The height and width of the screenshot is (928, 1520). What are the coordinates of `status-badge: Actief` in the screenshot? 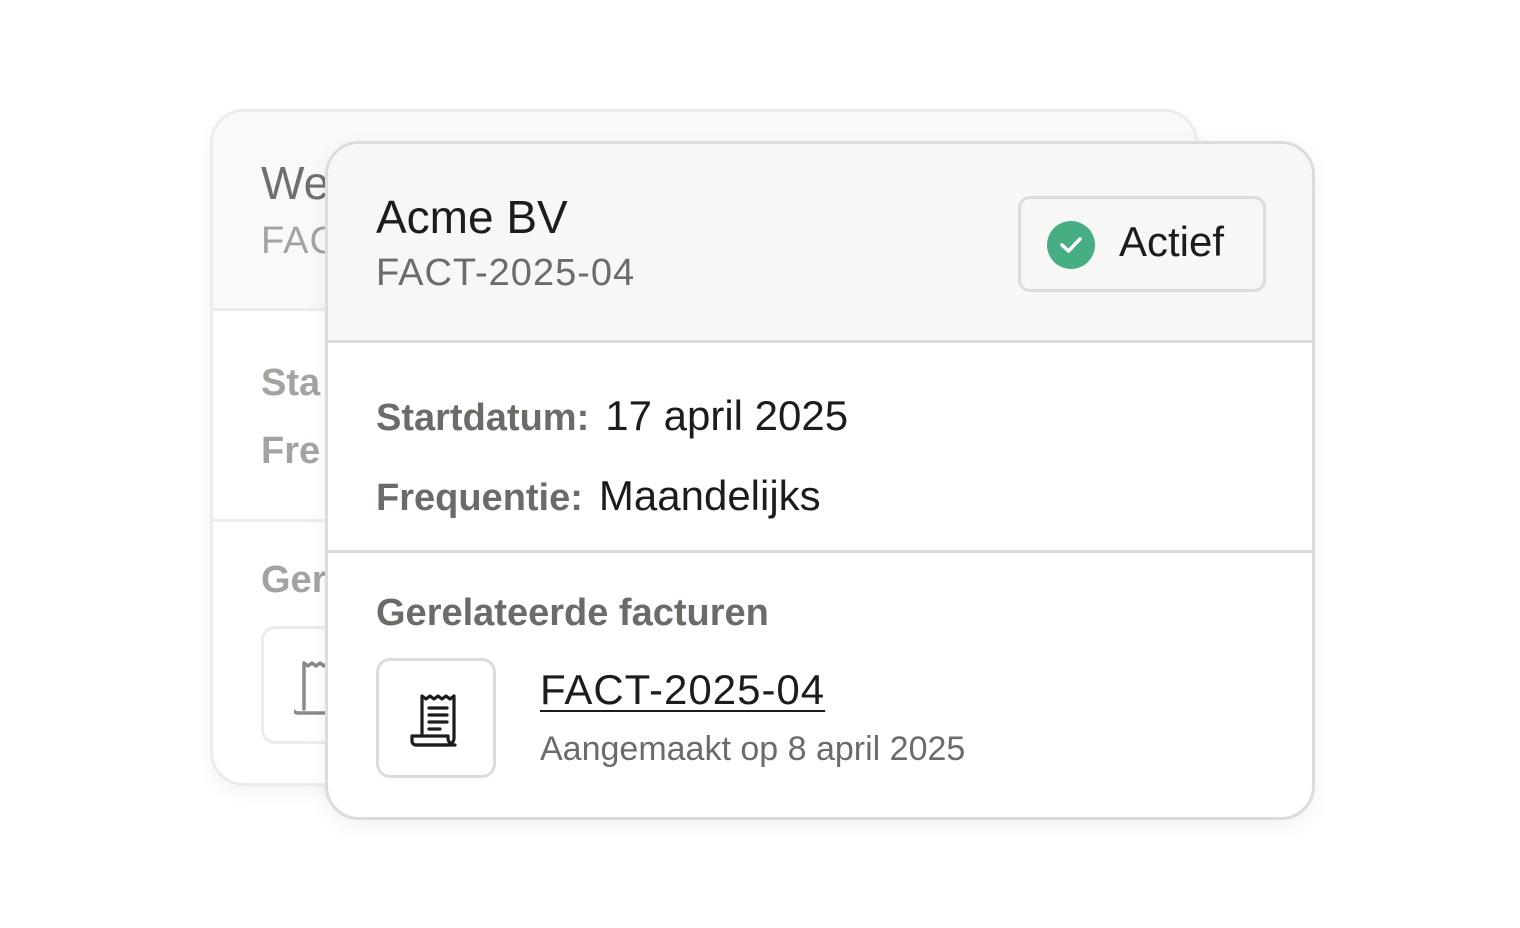 It's located at (1142, 244).